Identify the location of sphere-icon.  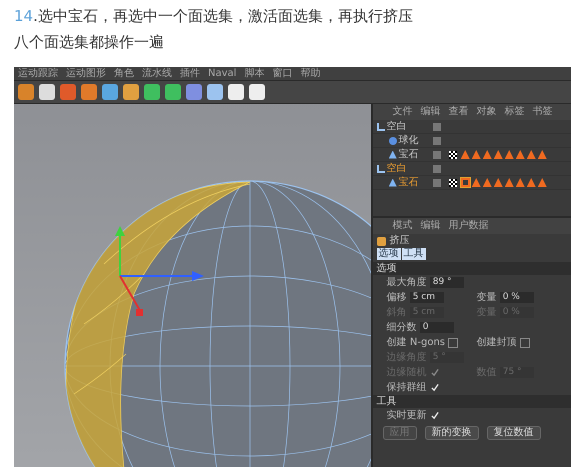
(392, 140).